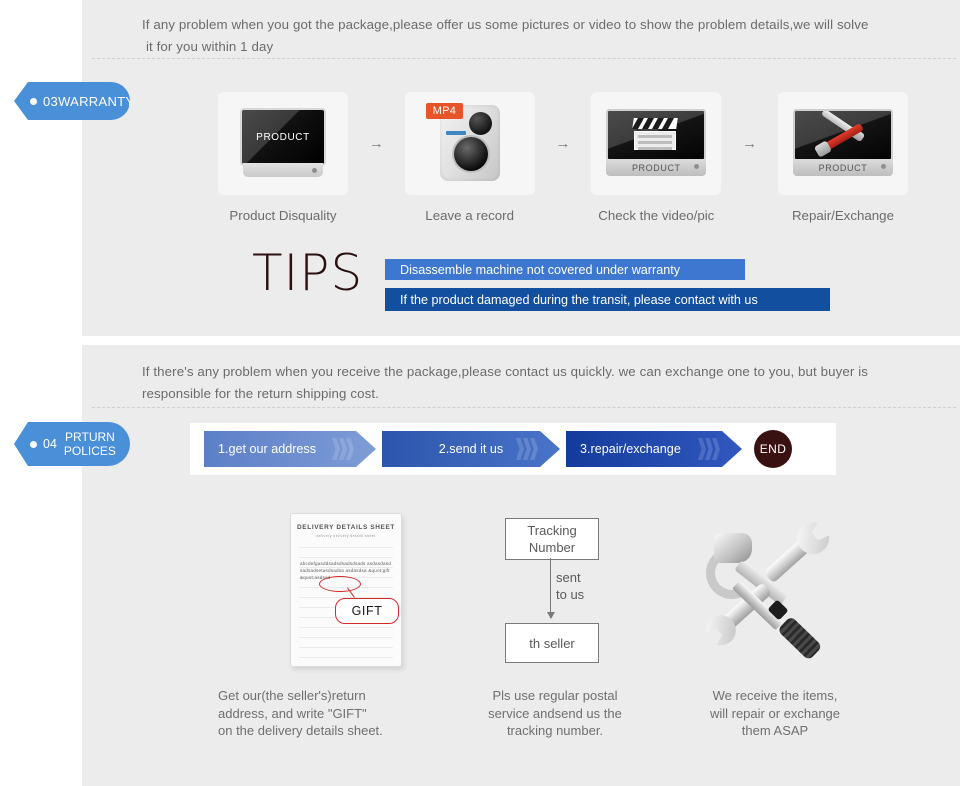  I want to click on badge-return-label-line1: PRTURN, so click(90, 437).